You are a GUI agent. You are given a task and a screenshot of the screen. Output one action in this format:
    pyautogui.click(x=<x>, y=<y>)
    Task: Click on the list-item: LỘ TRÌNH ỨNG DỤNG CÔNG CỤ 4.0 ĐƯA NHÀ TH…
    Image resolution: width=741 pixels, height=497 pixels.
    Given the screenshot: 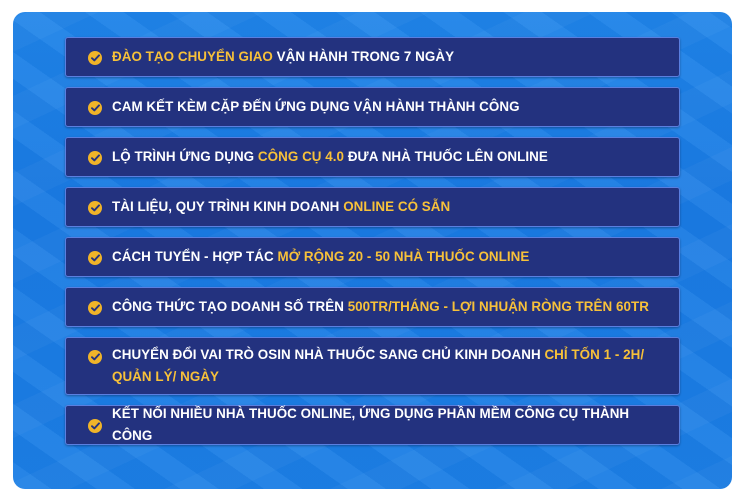 What is the action you would take?
    pyautogui.click(x=372, y=157)
    